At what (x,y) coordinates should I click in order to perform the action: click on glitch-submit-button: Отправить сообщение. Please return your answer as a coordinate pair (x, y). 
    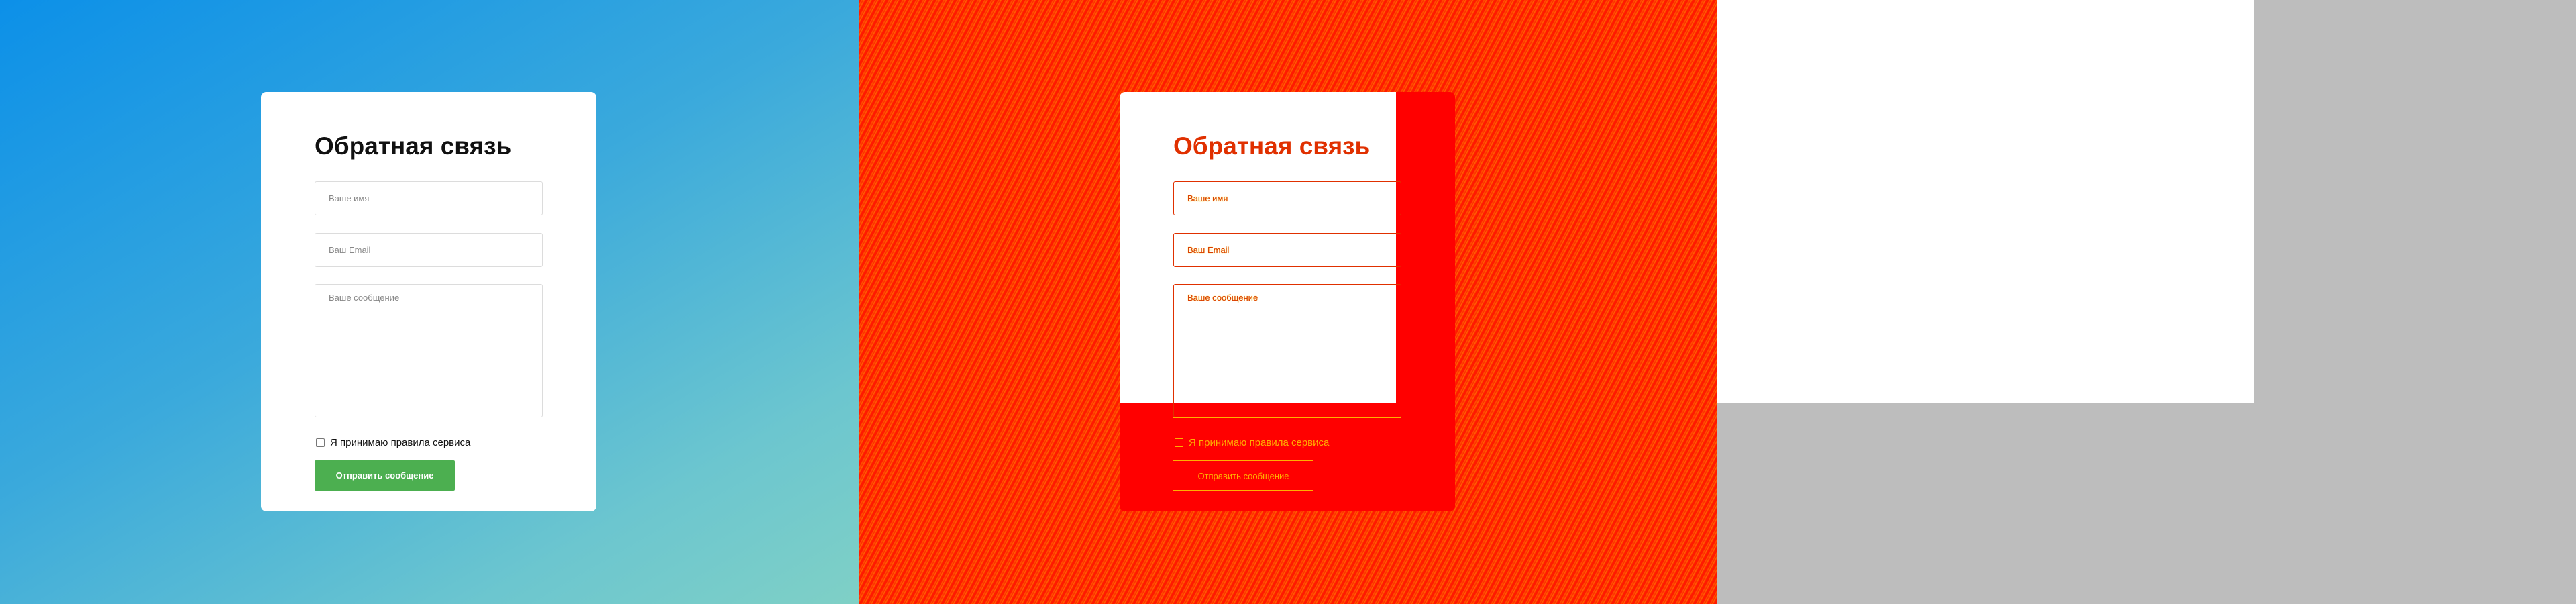
    Looking at the image, I should click on (1243, 475).